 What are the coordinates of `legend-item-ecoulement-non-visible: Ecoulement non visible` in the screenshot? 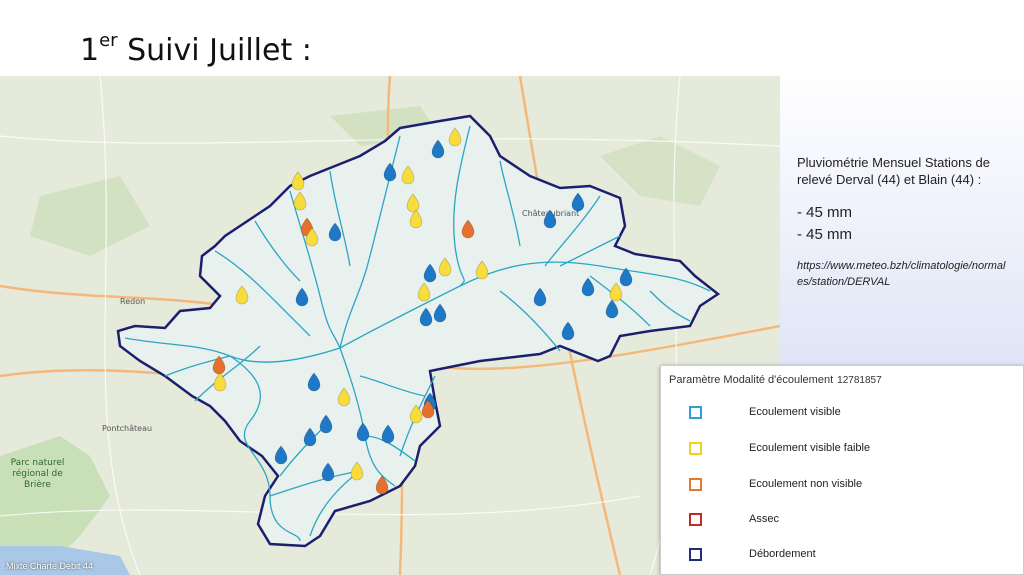 It's located at (842, 486).